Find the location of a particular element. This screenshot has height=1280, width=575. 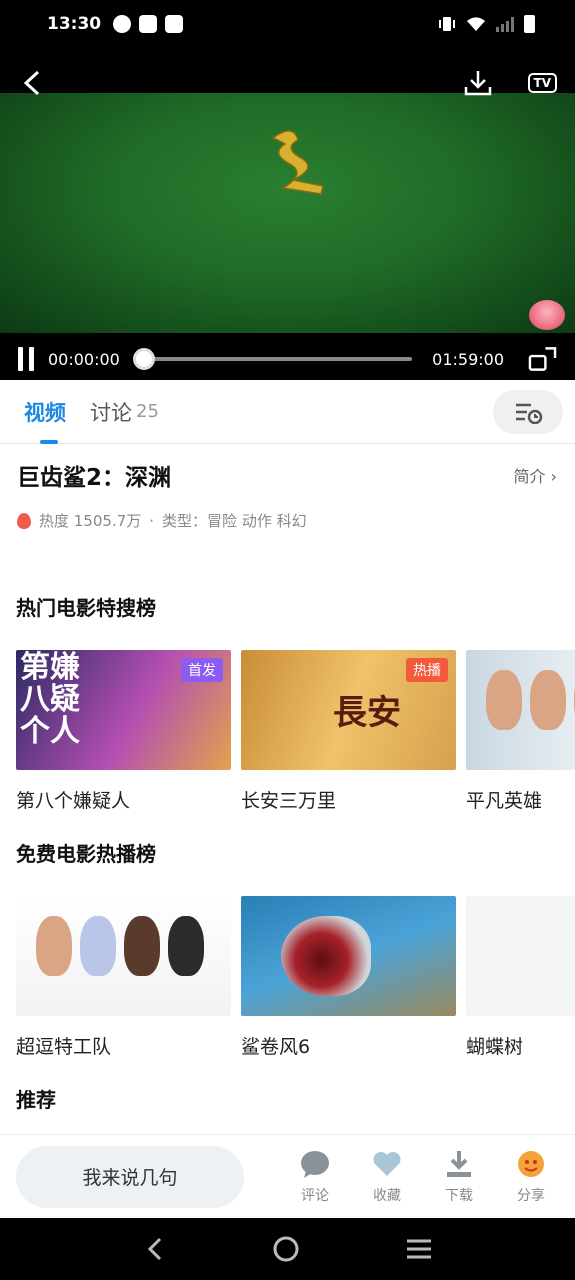

intro-label: 简介 is located at coordinates (529, 476).